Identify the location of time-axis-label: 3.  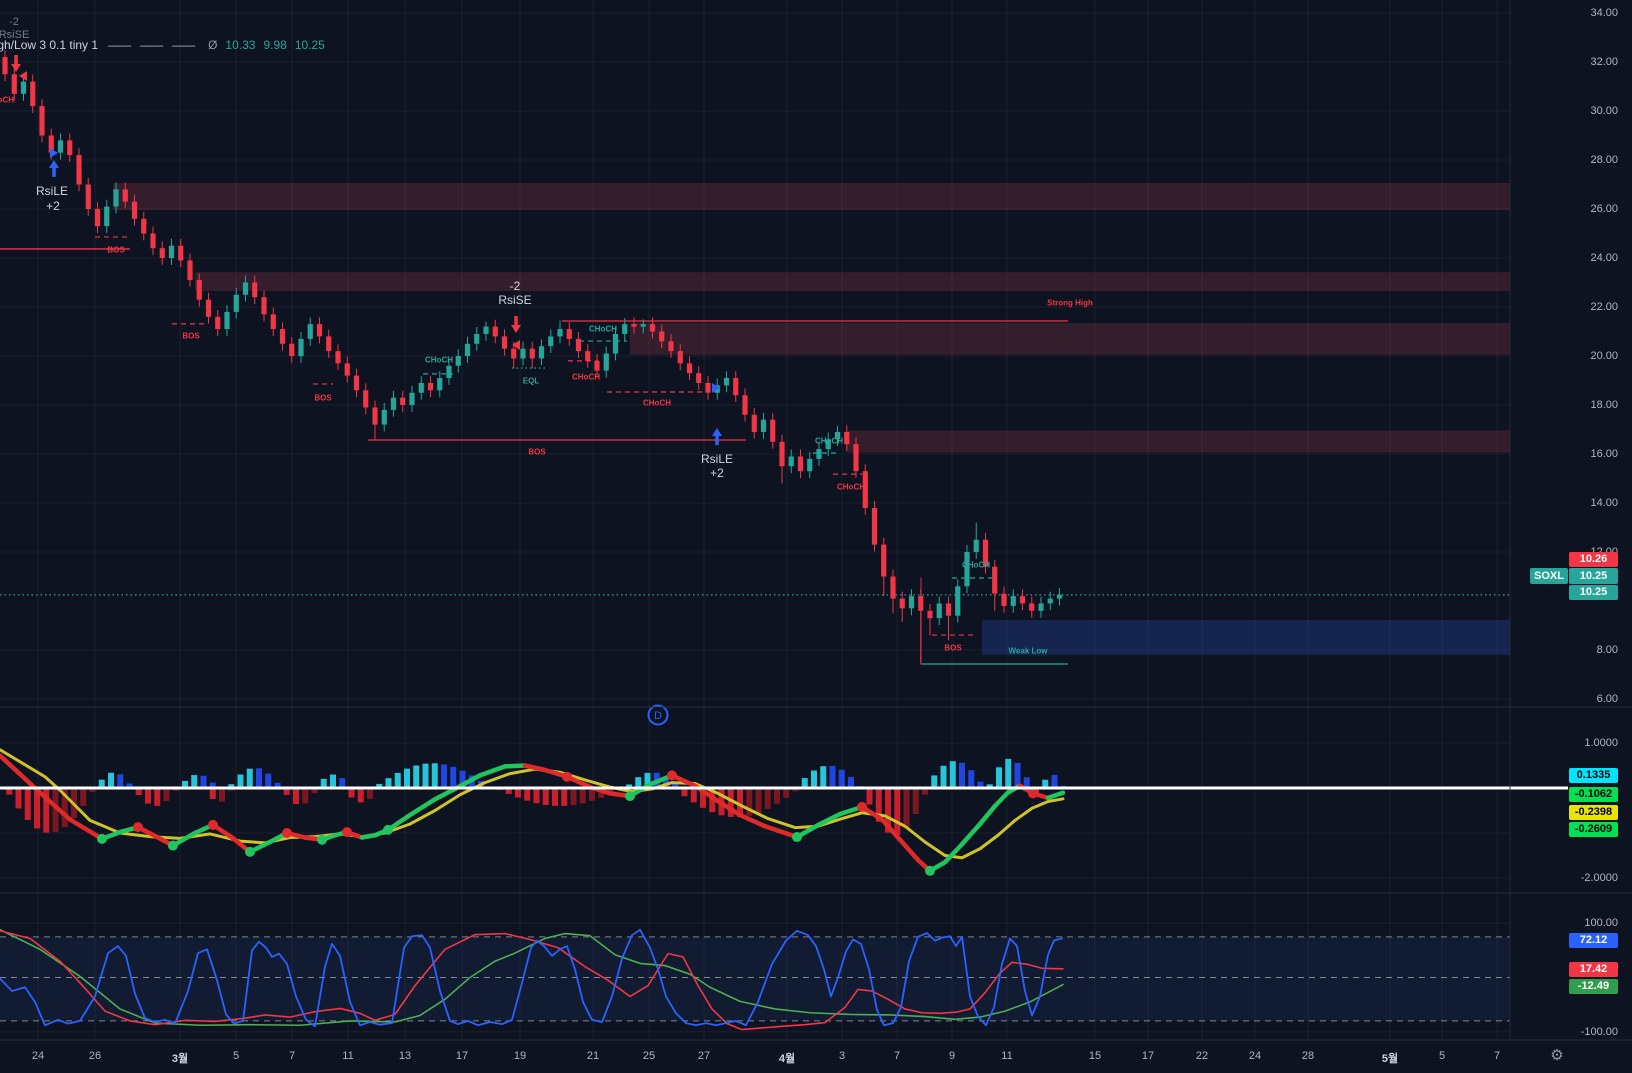
(842, 1056).